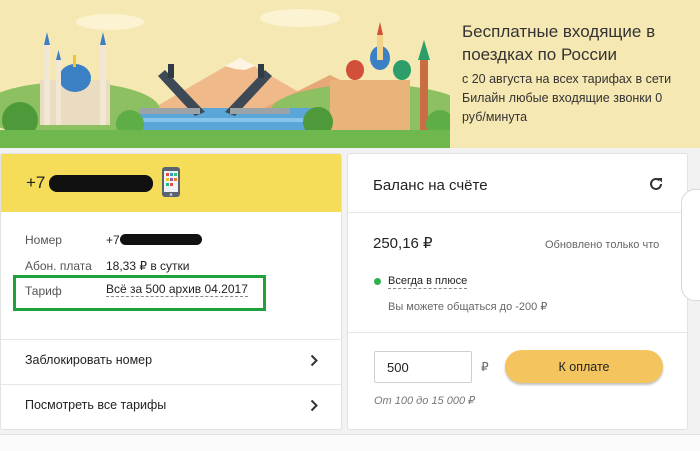 The height and width of the screenshot is (451, 700). What do you see at coordinates (584, 366) in the screenshot?
I see `pay-button: К оплате` at bounding box center [584, 366].